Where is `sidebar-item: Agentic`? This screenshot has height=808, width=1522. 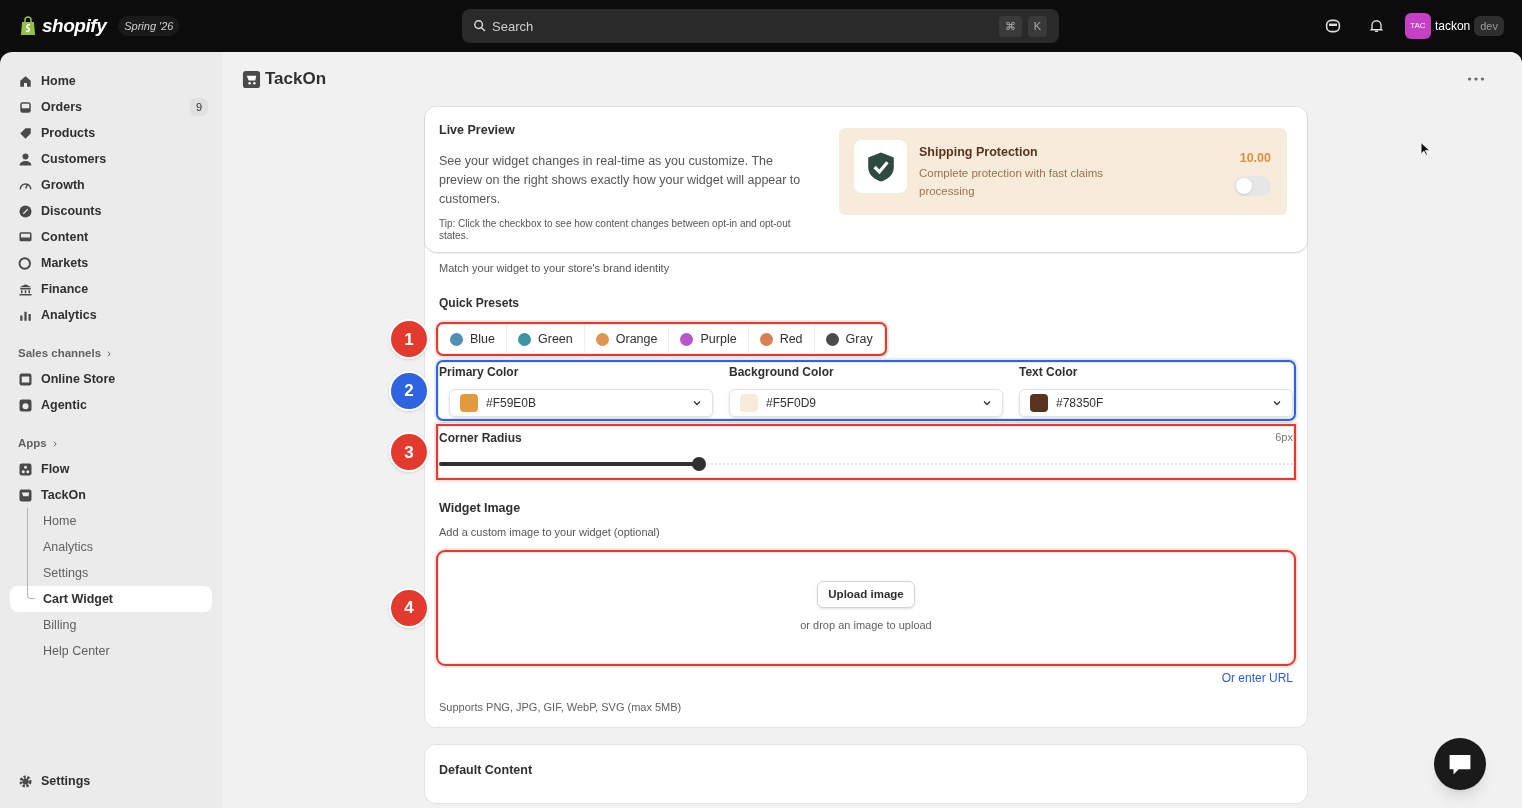
sidebar-item: Agentic is located at coordinates (111, 405).